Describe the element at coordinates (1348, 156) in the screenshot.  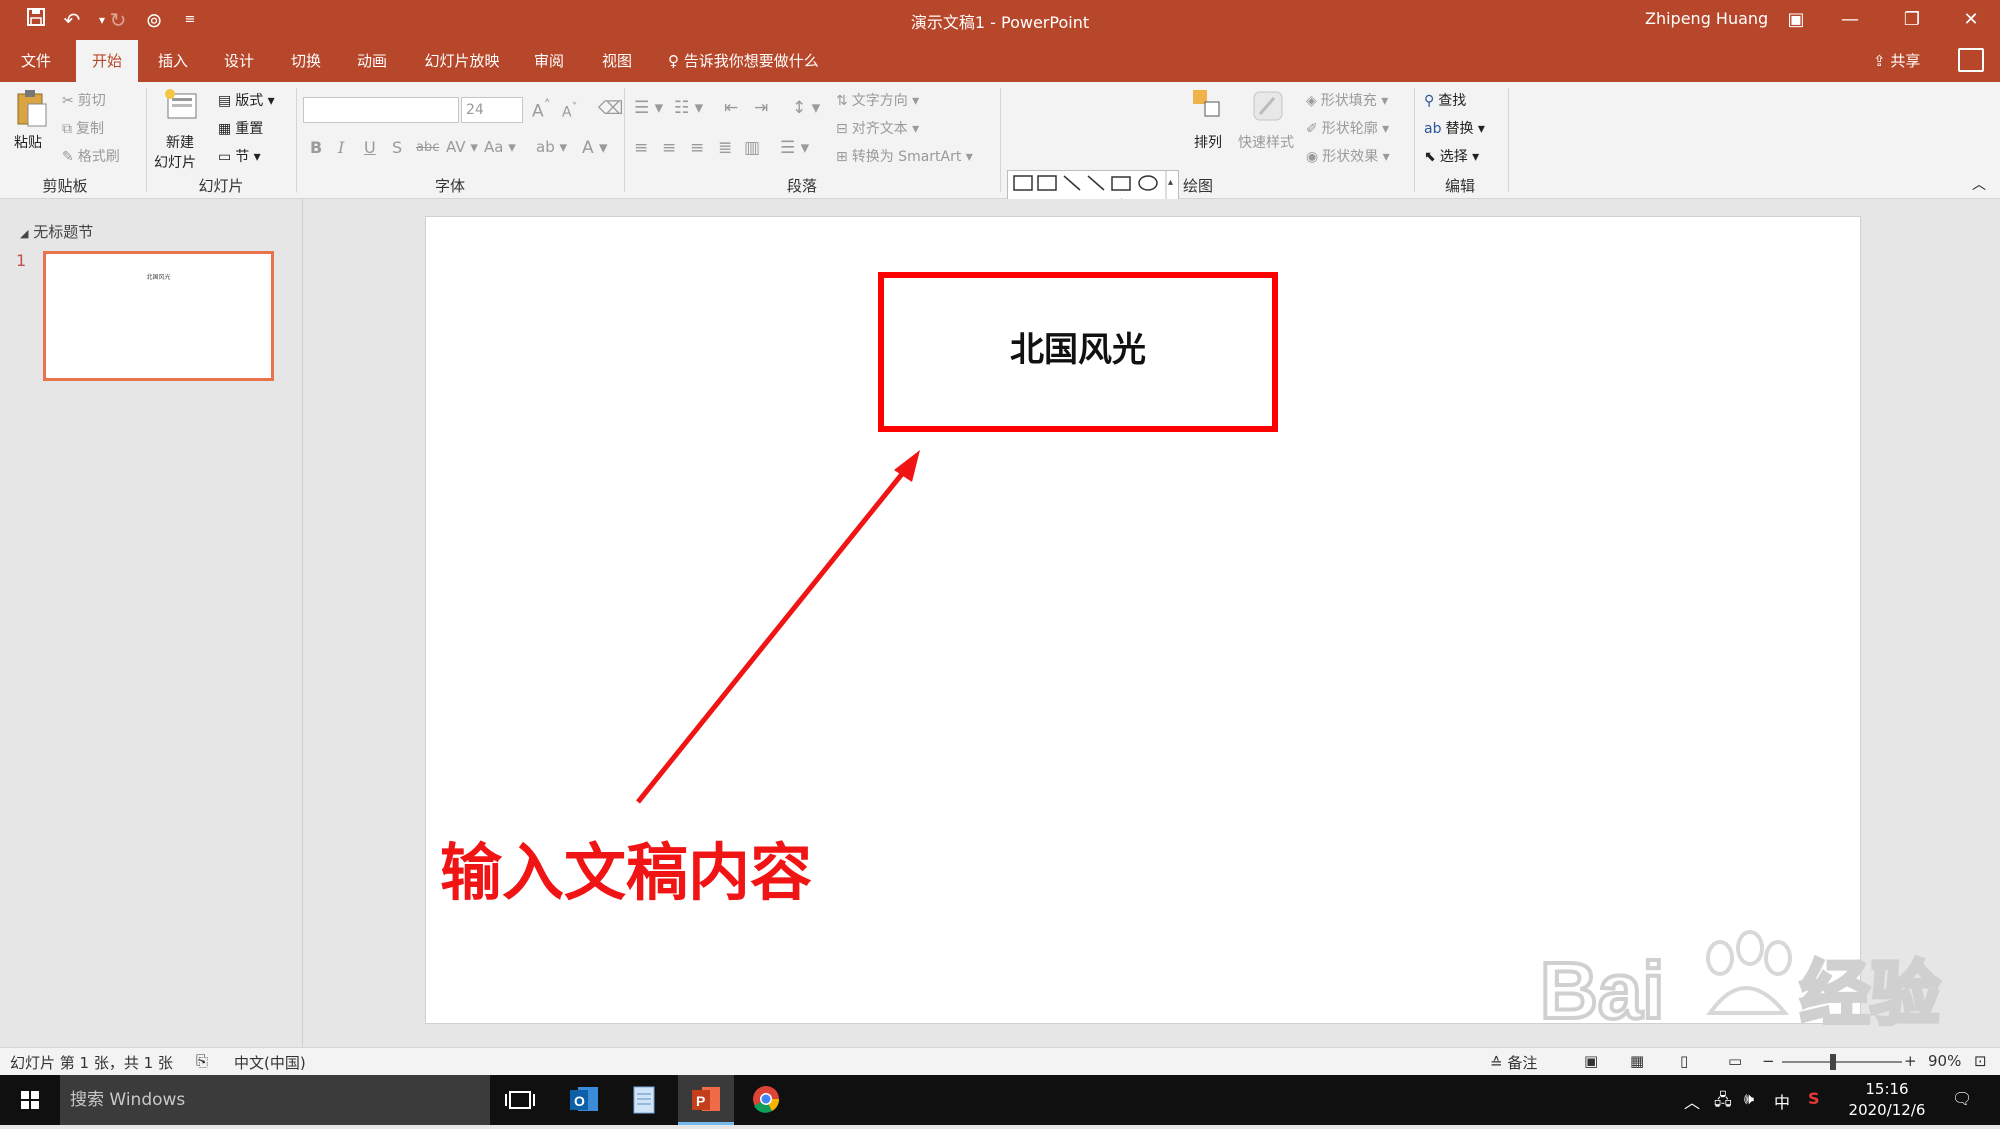
I see `shape-effects-button: ◉ 形状效果 ▾` at that location.